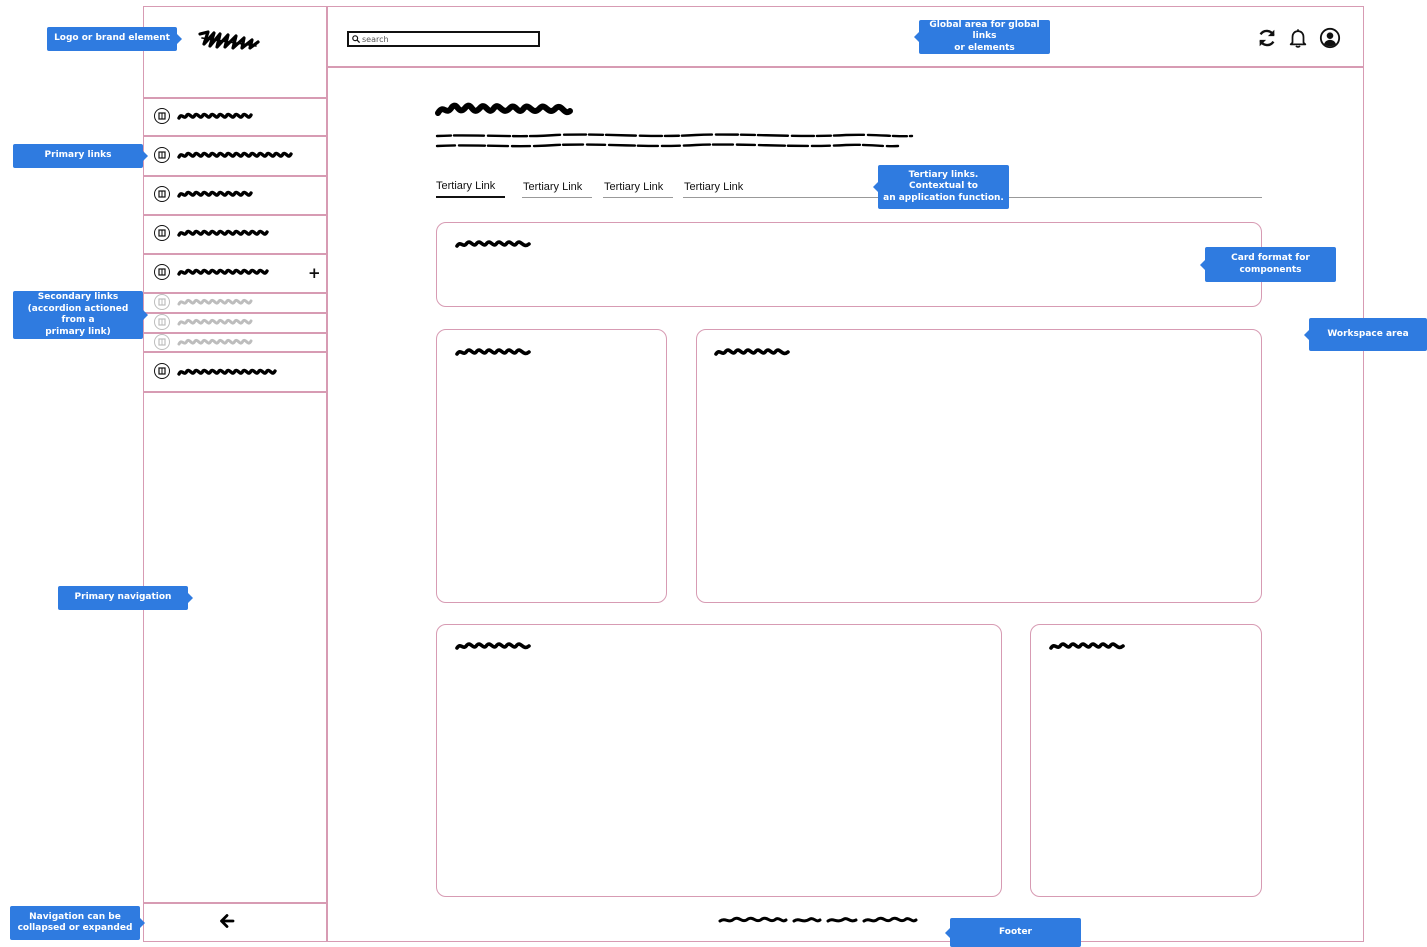 The height and width of the screenshot is (947, 1427). I want to click on callout-primary-links: Primary links, so click(80, 156).